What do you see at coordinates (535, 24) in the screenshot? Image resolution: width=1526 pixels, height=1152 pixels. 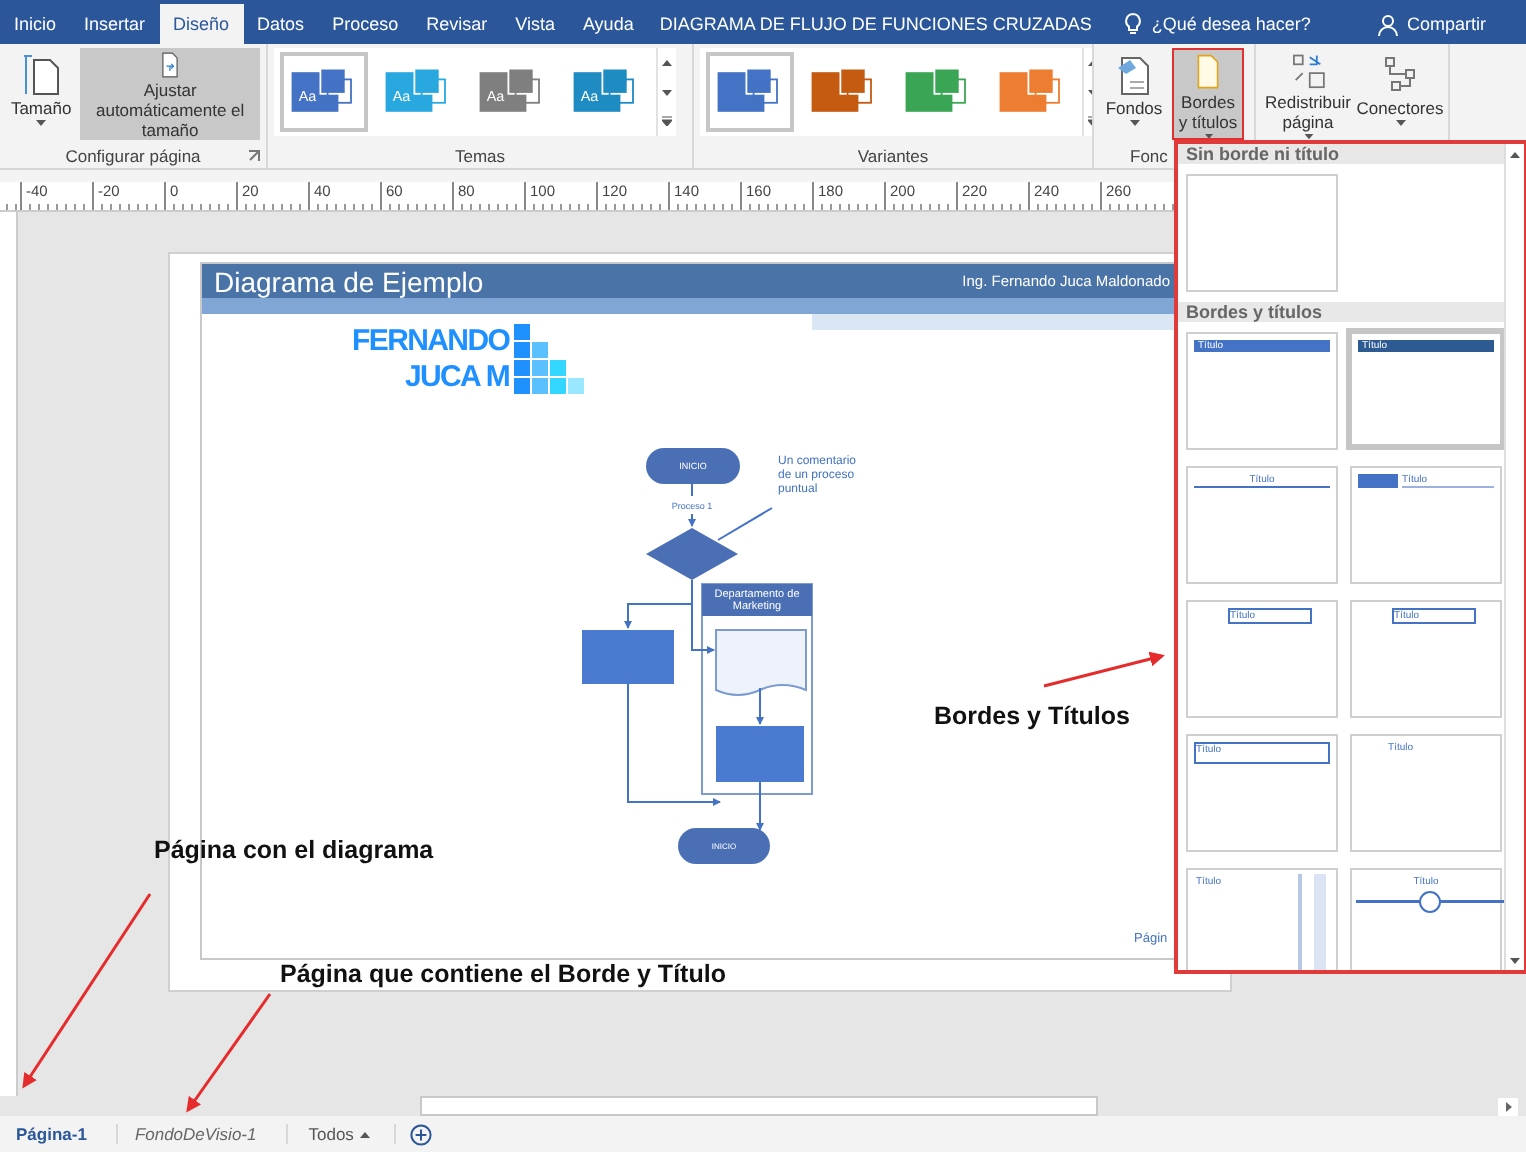 I see `ribbon-tab: Vista` at bounding box center [535, 24].